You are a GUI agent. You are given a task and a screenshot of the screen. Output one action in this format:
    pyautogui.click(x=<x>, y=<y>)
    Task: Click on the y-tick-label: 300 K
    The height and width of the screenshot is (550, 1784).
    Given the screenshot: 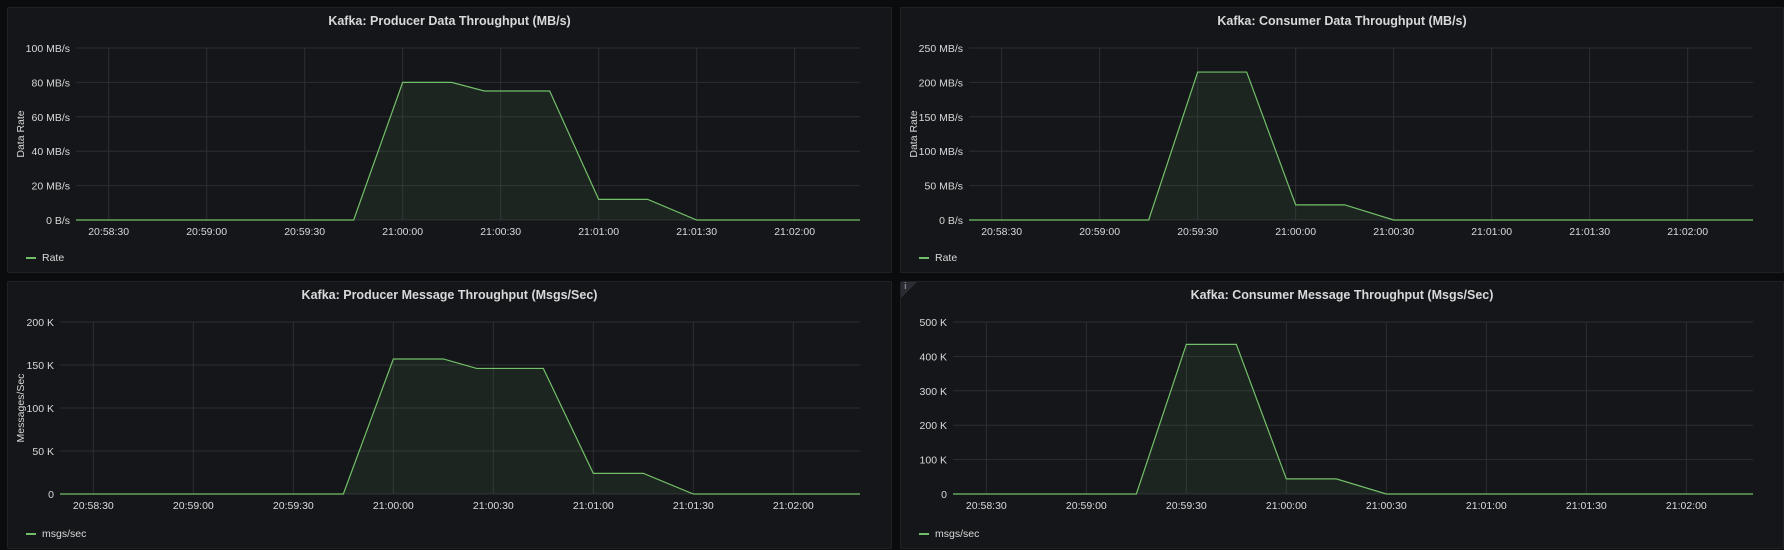 What is the action you would take?
    pyautogui.click(x=933, y=392)
    